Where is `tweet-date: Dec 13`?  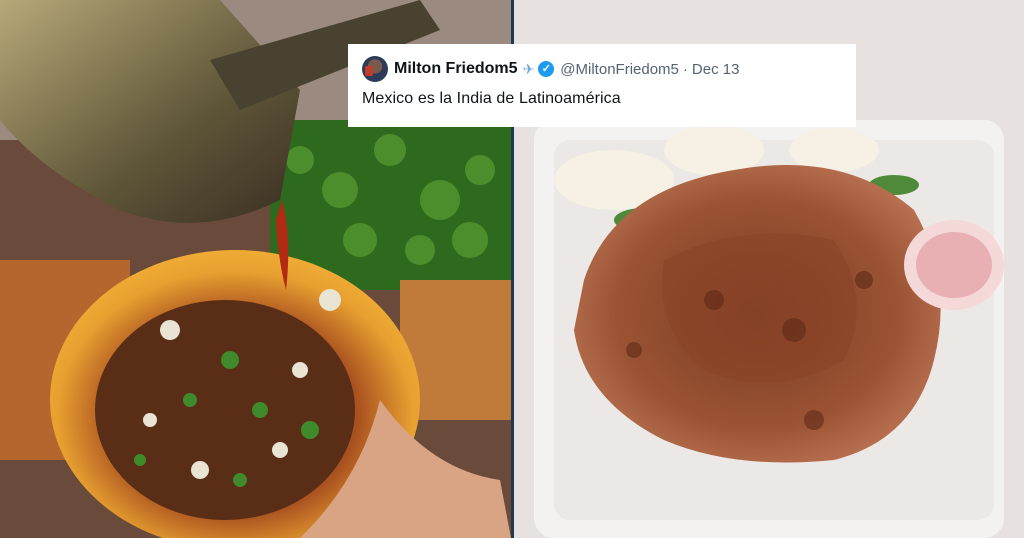
tweet-date: Dec 13 is located at coordinates (716, 69).